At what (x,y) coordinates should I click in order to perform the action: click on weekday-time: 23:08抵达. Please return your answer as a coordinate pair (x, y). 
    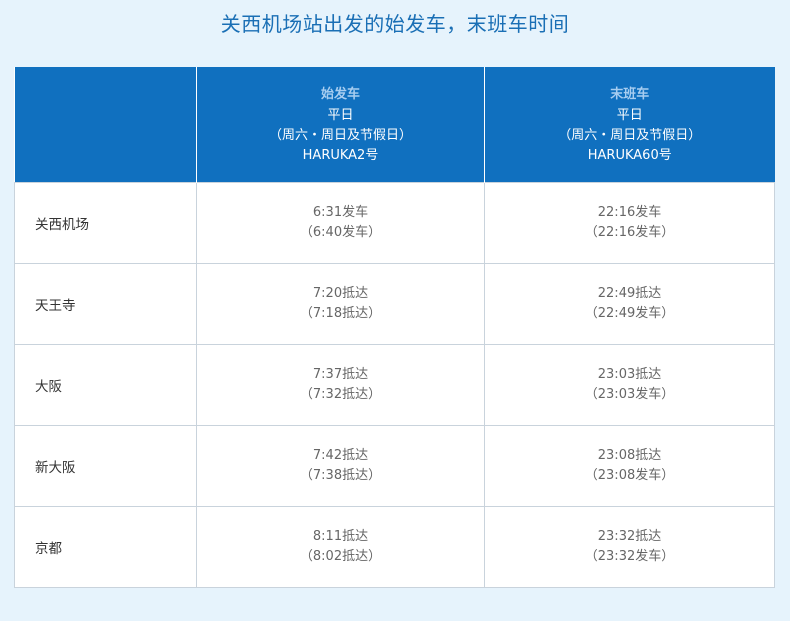
    Looking at the image, I should click on (629, 455).